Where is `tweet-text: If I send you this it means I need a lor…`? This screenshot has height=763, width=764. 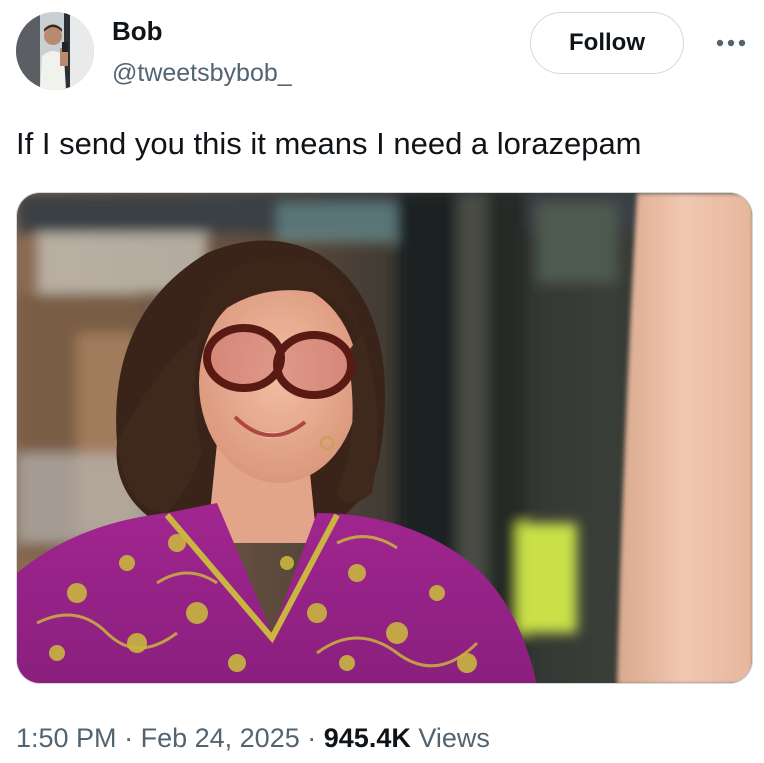 tweet-text: If I send you this it means I need a lor… is located at coordinates (329, 143).